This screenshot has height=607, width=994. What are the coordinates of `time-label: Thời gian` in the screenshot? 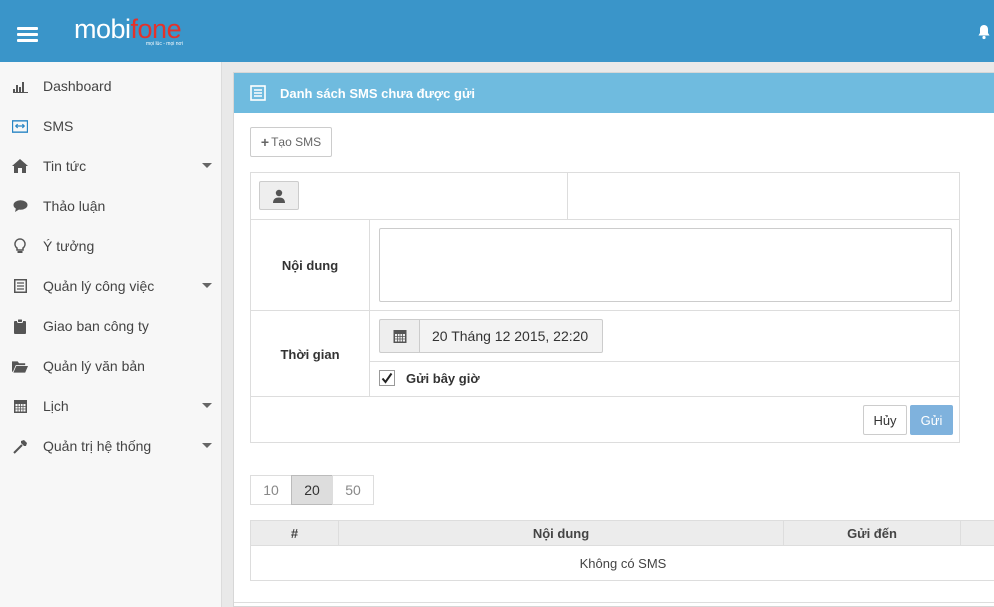 It's located at (310, 354).